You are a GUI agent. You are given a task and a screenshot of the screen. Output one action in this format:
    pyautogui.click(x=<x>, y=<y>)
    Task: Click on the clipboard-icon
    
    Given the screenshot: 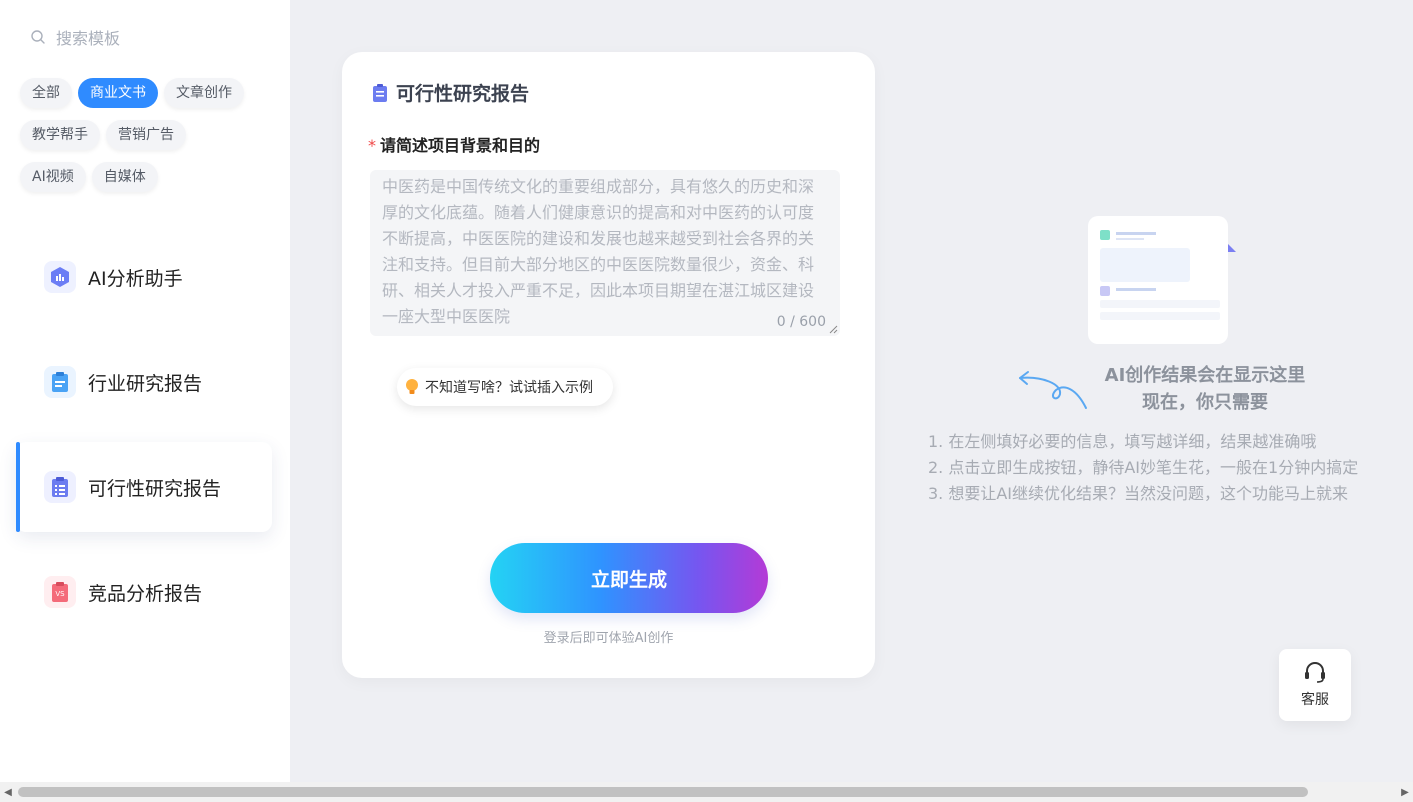 What is the action you would take?
    pyautogui.click(x=60, y=382)
    